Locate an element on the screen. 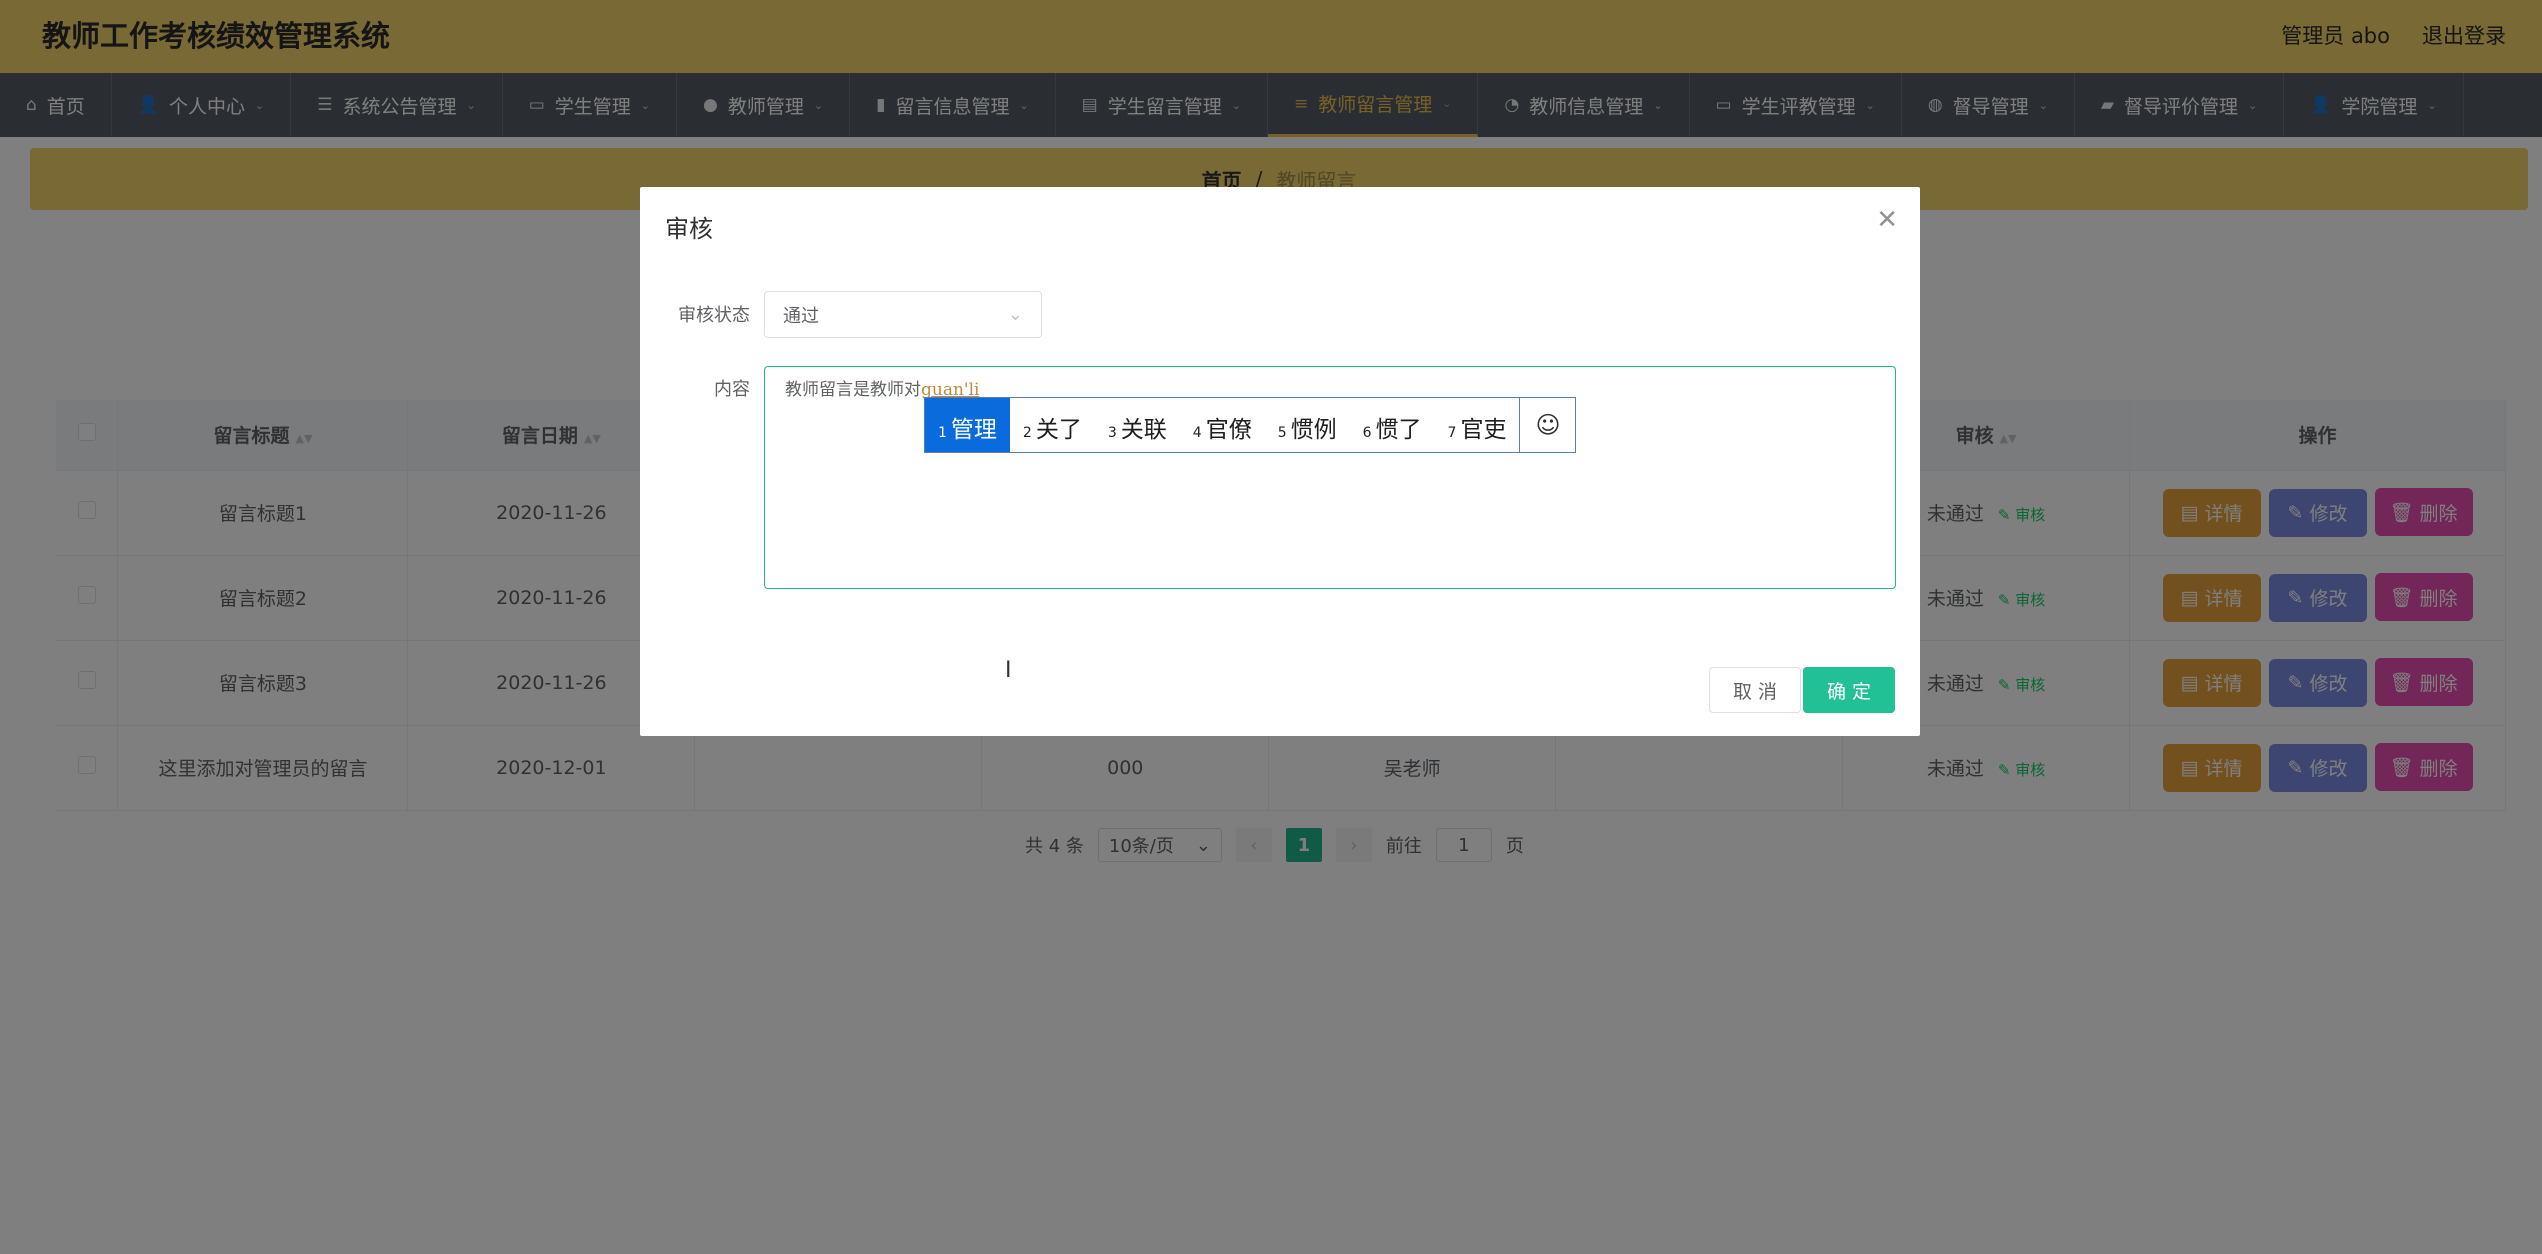 This screenshot has height=1254, width=2542. dialog-title: 审核 is located at coordinates (689, 229).